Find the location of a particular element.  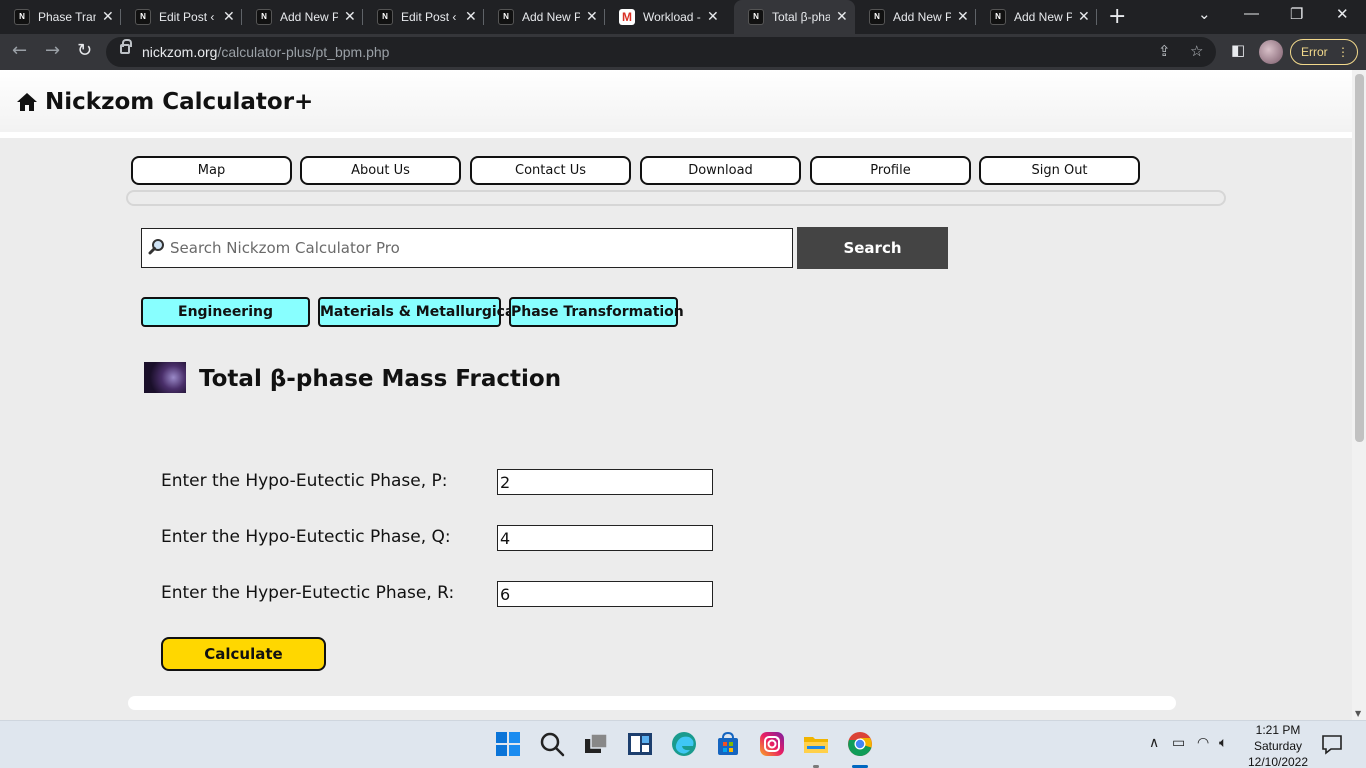

field-label-q: Enter the Hypo-Eutectic Phase, Q: is located at coordinates (306, 537).